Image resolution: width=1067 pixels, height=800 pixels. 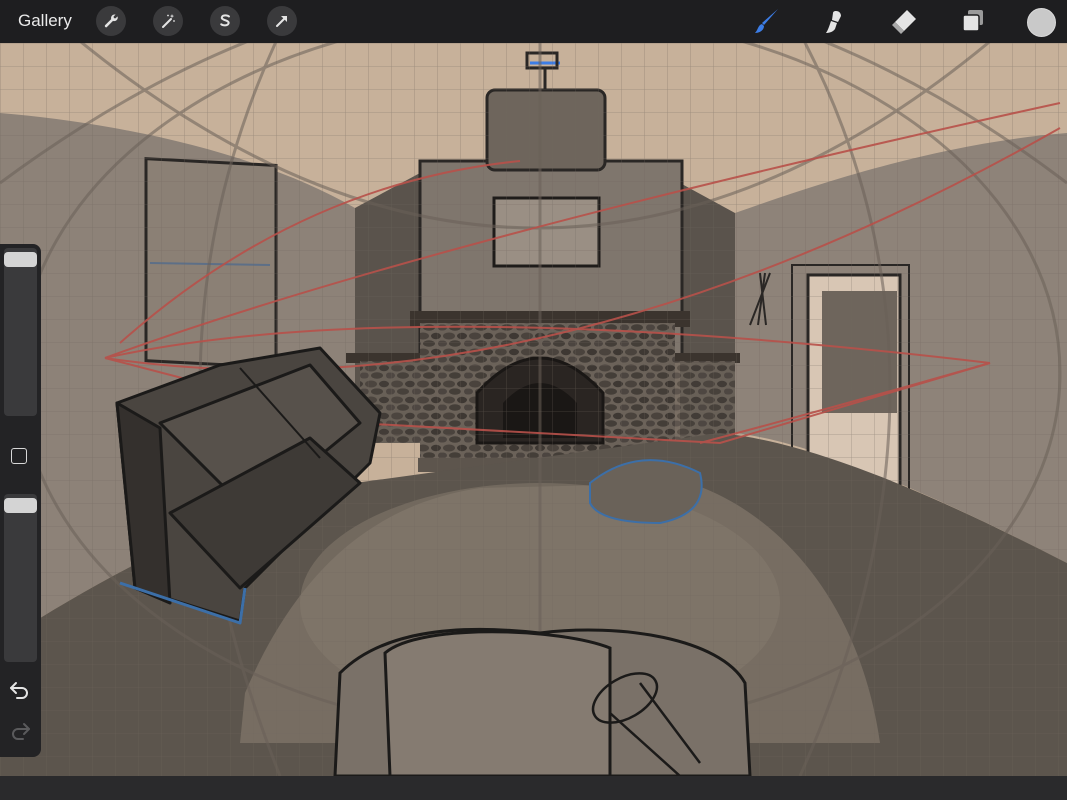 I want to click on brush-icon, so click(x=766, y=21).